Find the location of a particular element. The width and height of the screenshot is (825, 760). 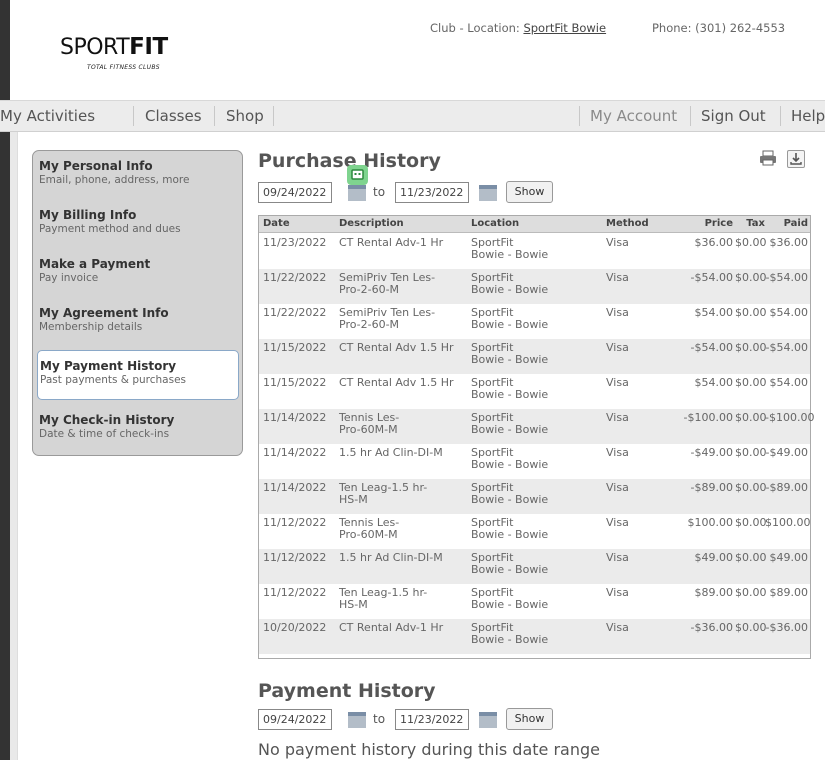

column-header-date: Date is located at coordinates (276, 223).